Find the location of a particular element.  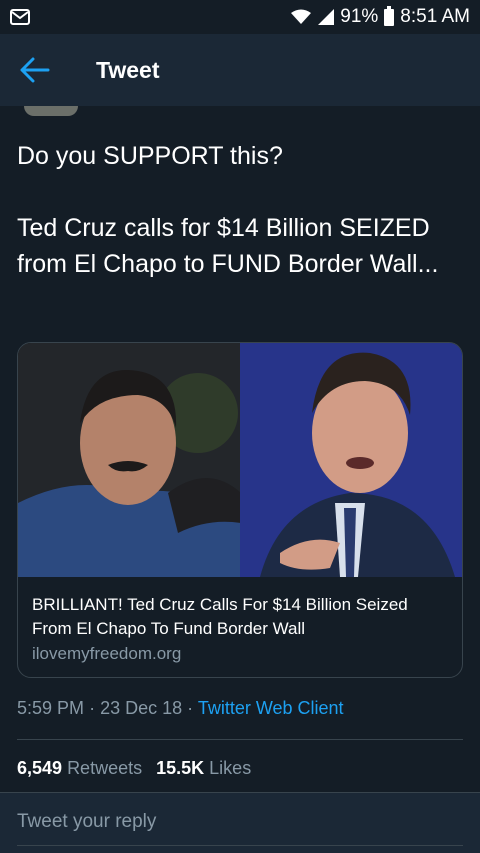

clock: 8:51 AM is located at coordinates (435, 16).